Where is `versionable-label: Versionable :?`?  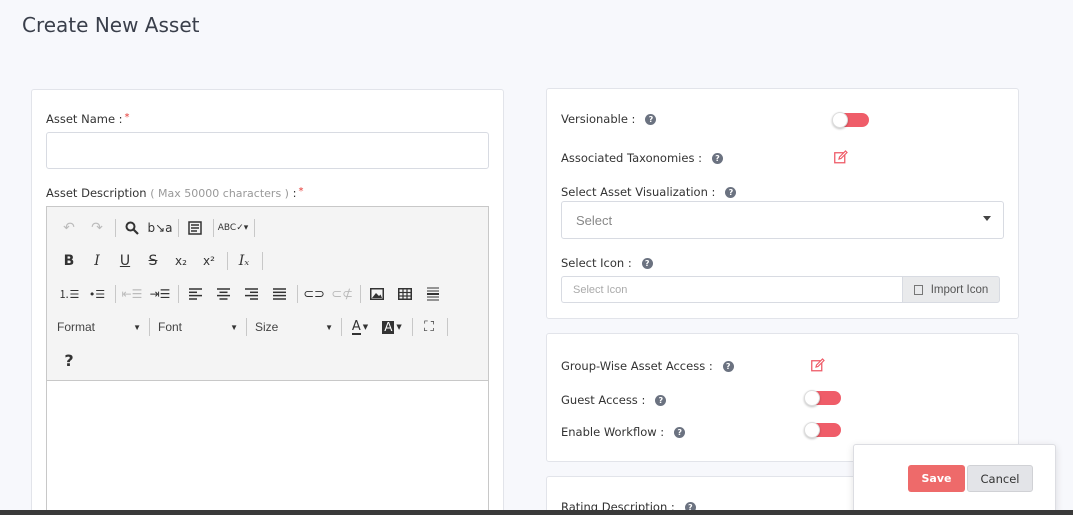 versionable-label: Versionable :? is located at coordinates (609, 119).